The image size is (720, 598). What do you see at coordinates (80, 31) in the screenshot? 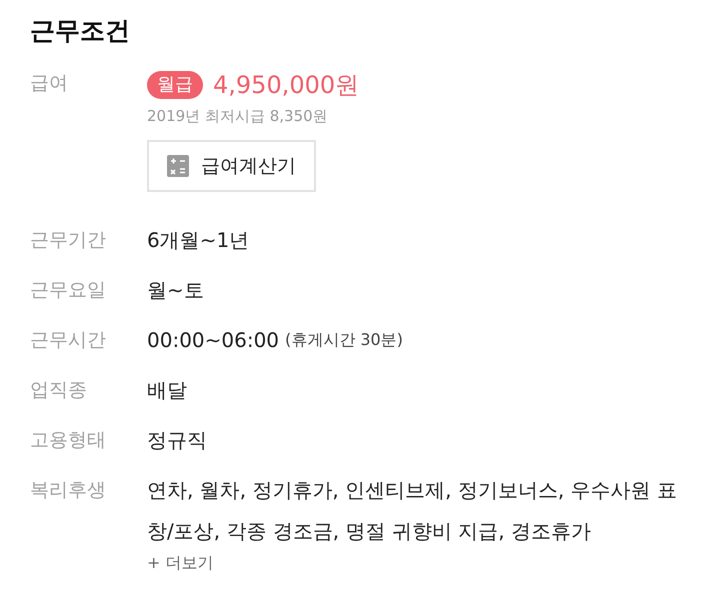
I see `section-title: 근무조건` at bounding box center [80, 31].